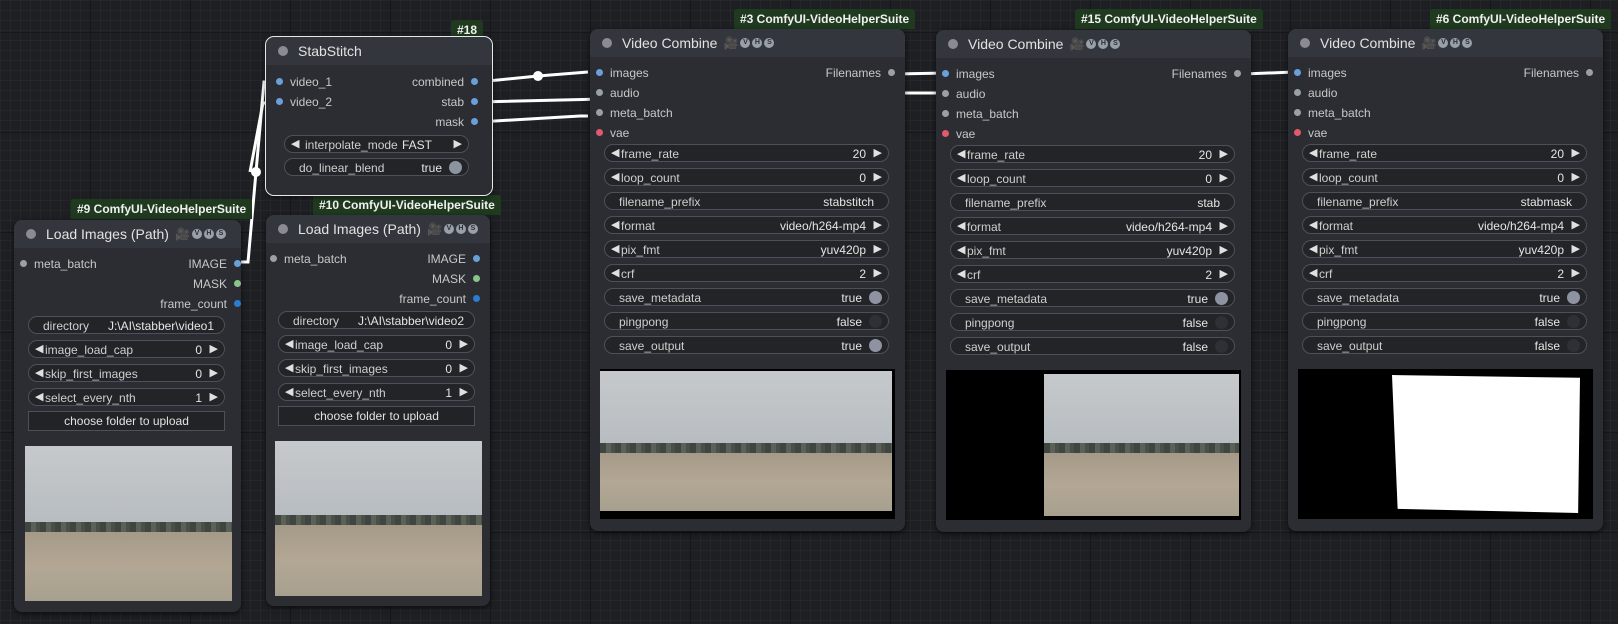 This screenshot has height=624, width=1618. I want to click on directory-field: directory J:\AI\stabber\video1, so click(126, 325).